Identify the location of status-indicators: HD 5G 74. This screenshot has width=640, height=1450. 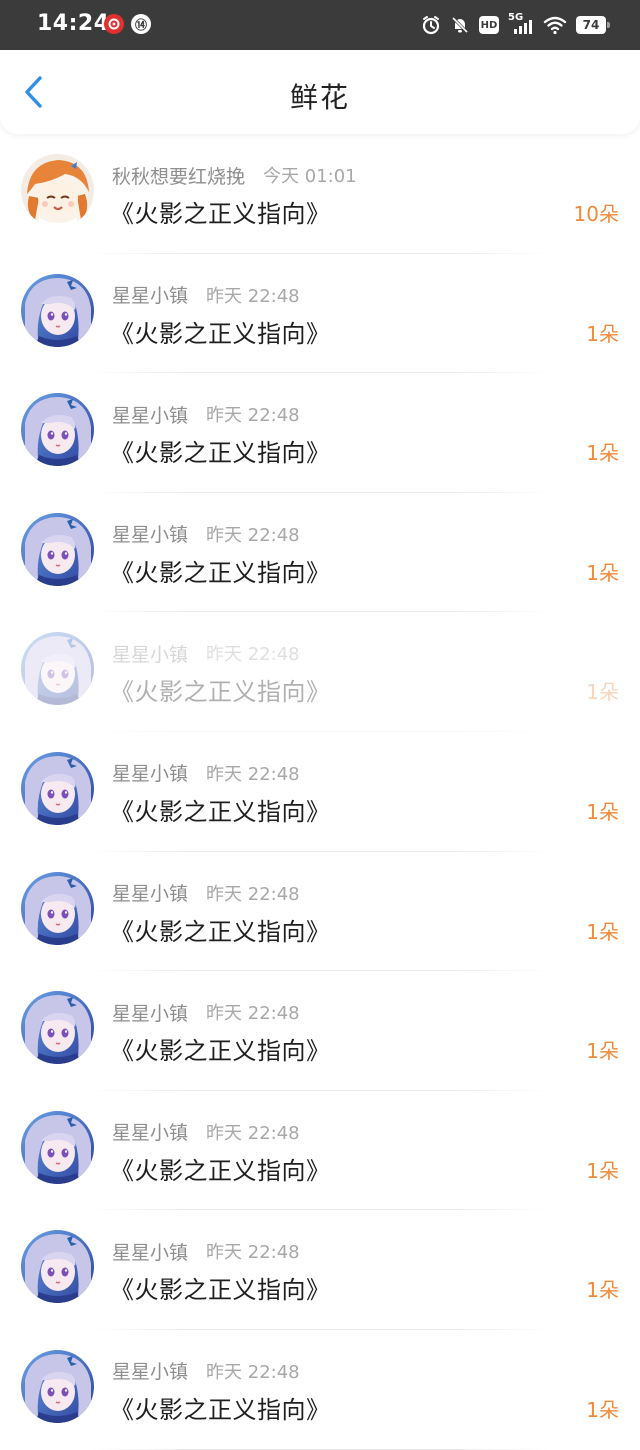
(515, 25).